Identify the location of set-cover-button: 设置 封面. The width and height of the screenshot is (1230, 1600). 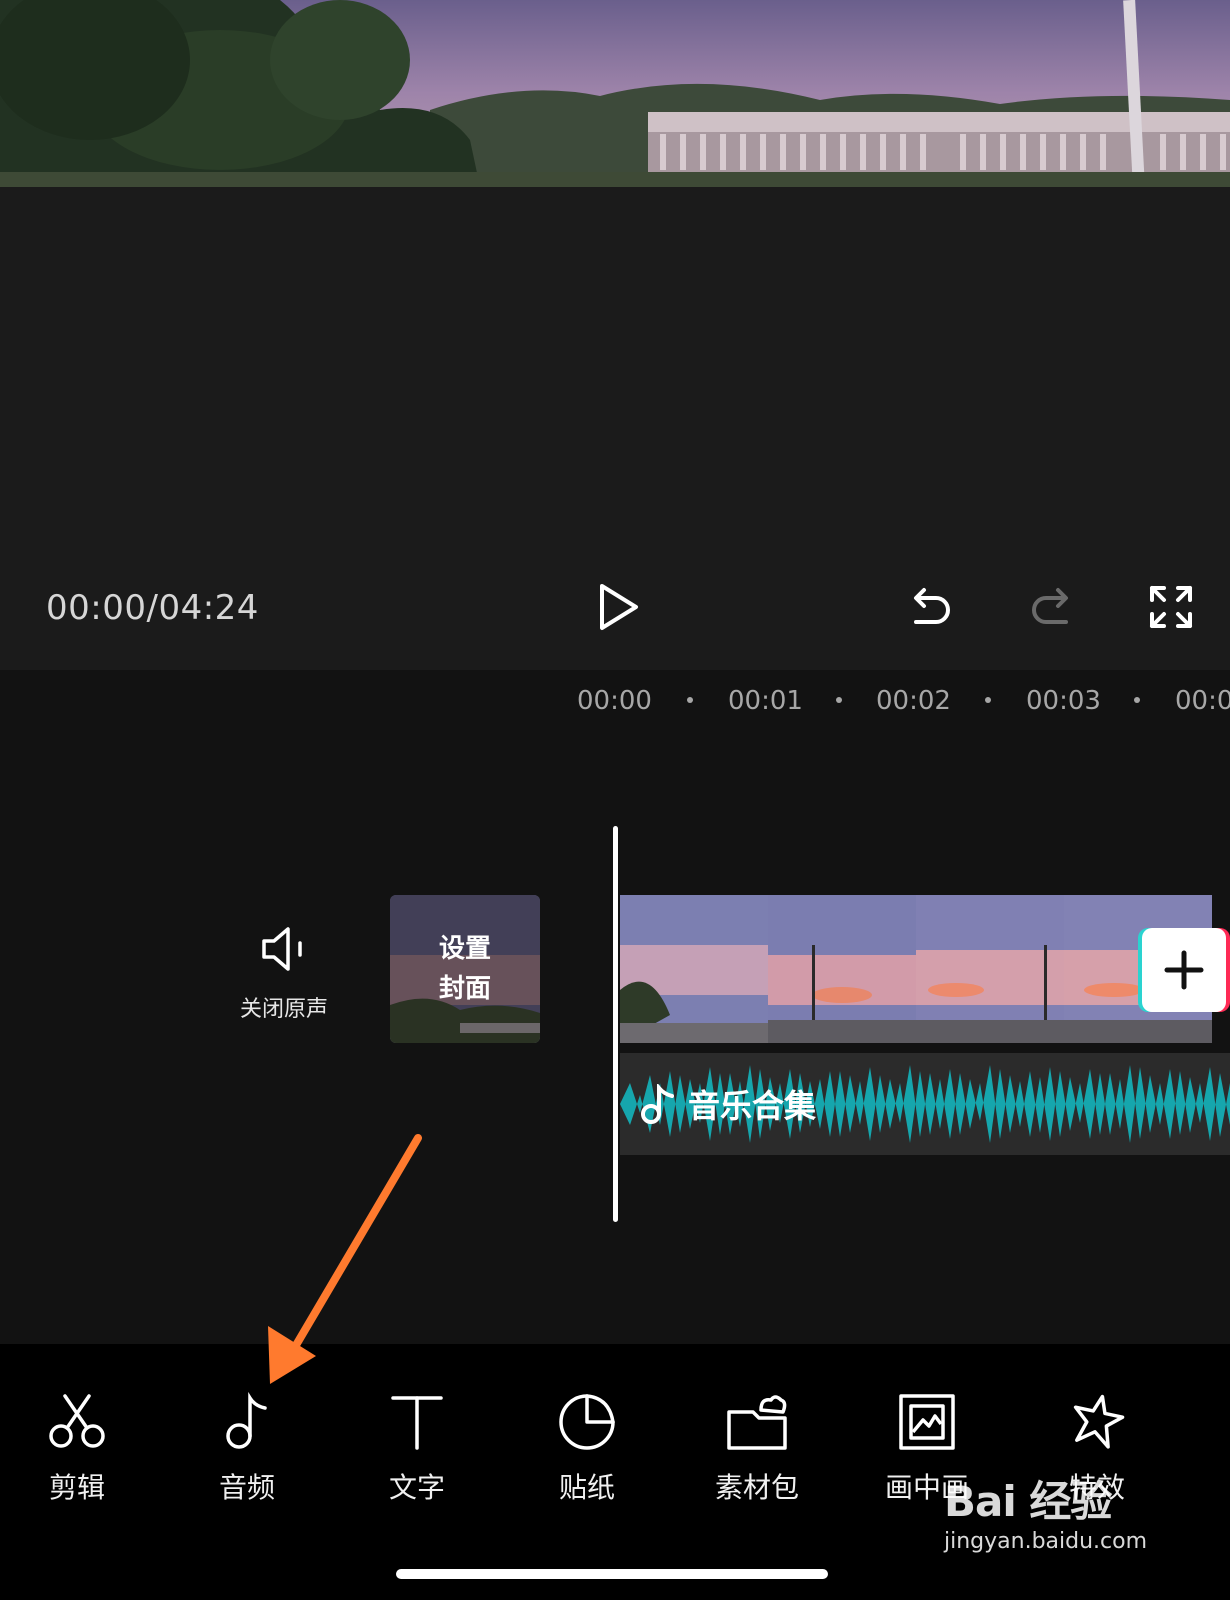
(465, 969).